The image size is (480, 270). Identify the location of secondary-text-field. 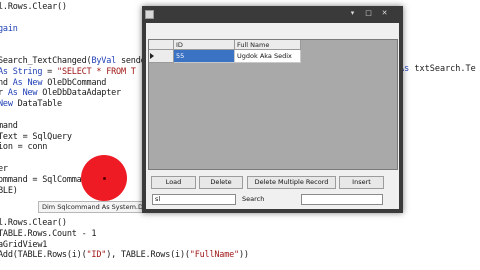
(342, 199).